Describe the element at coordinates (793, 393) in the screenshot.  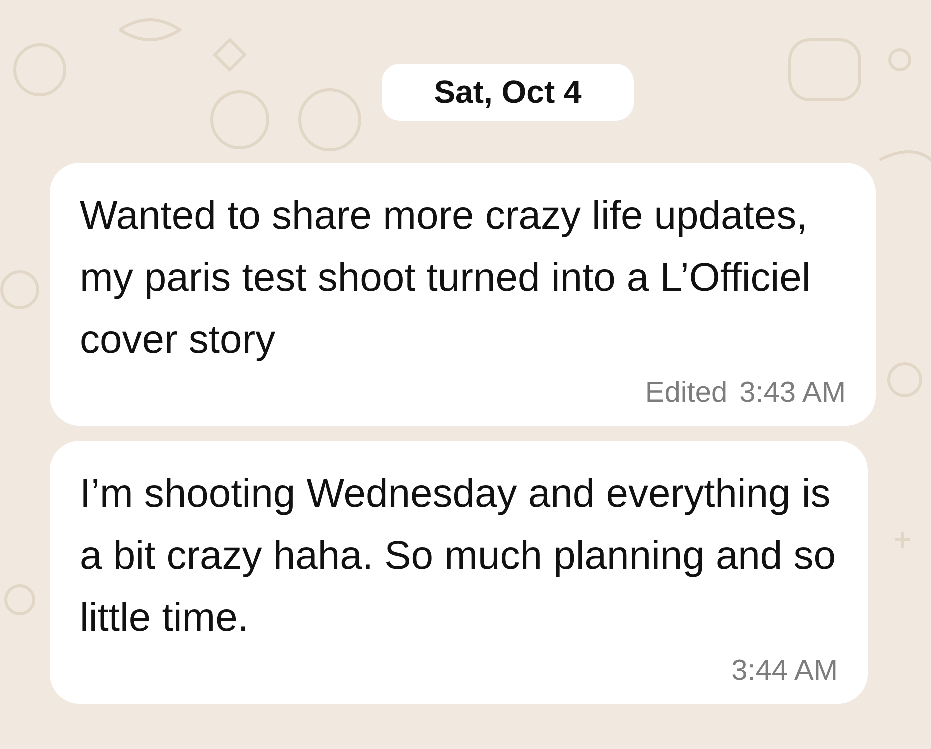
I see `message-time: 3:43 AM` at that location.